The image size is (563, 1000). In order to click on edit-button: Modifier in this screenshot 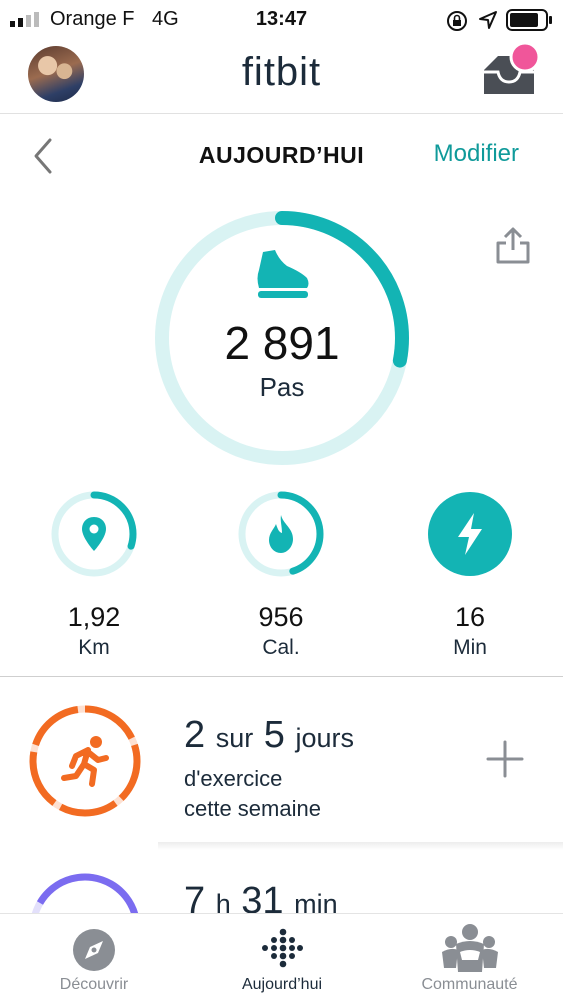, I will do `click(476, 154)`.